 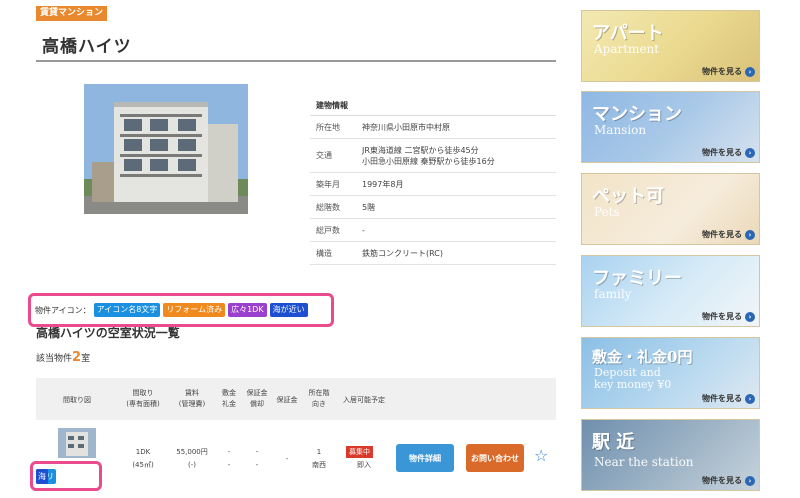 What do you see at coordinates (644, 462) in the screenshot?
I see `banner-near-station-subtitle: Near the station` at bounding box center [644, 462].